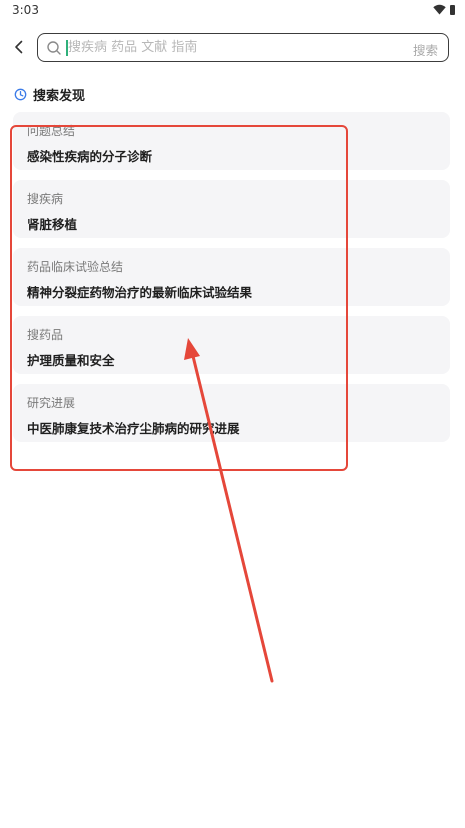  What do you see at coordinates (90, 156) in the screenshot?
I see `item-title: 感染性疾病的分子诊断` at bounding box center [90, 156].